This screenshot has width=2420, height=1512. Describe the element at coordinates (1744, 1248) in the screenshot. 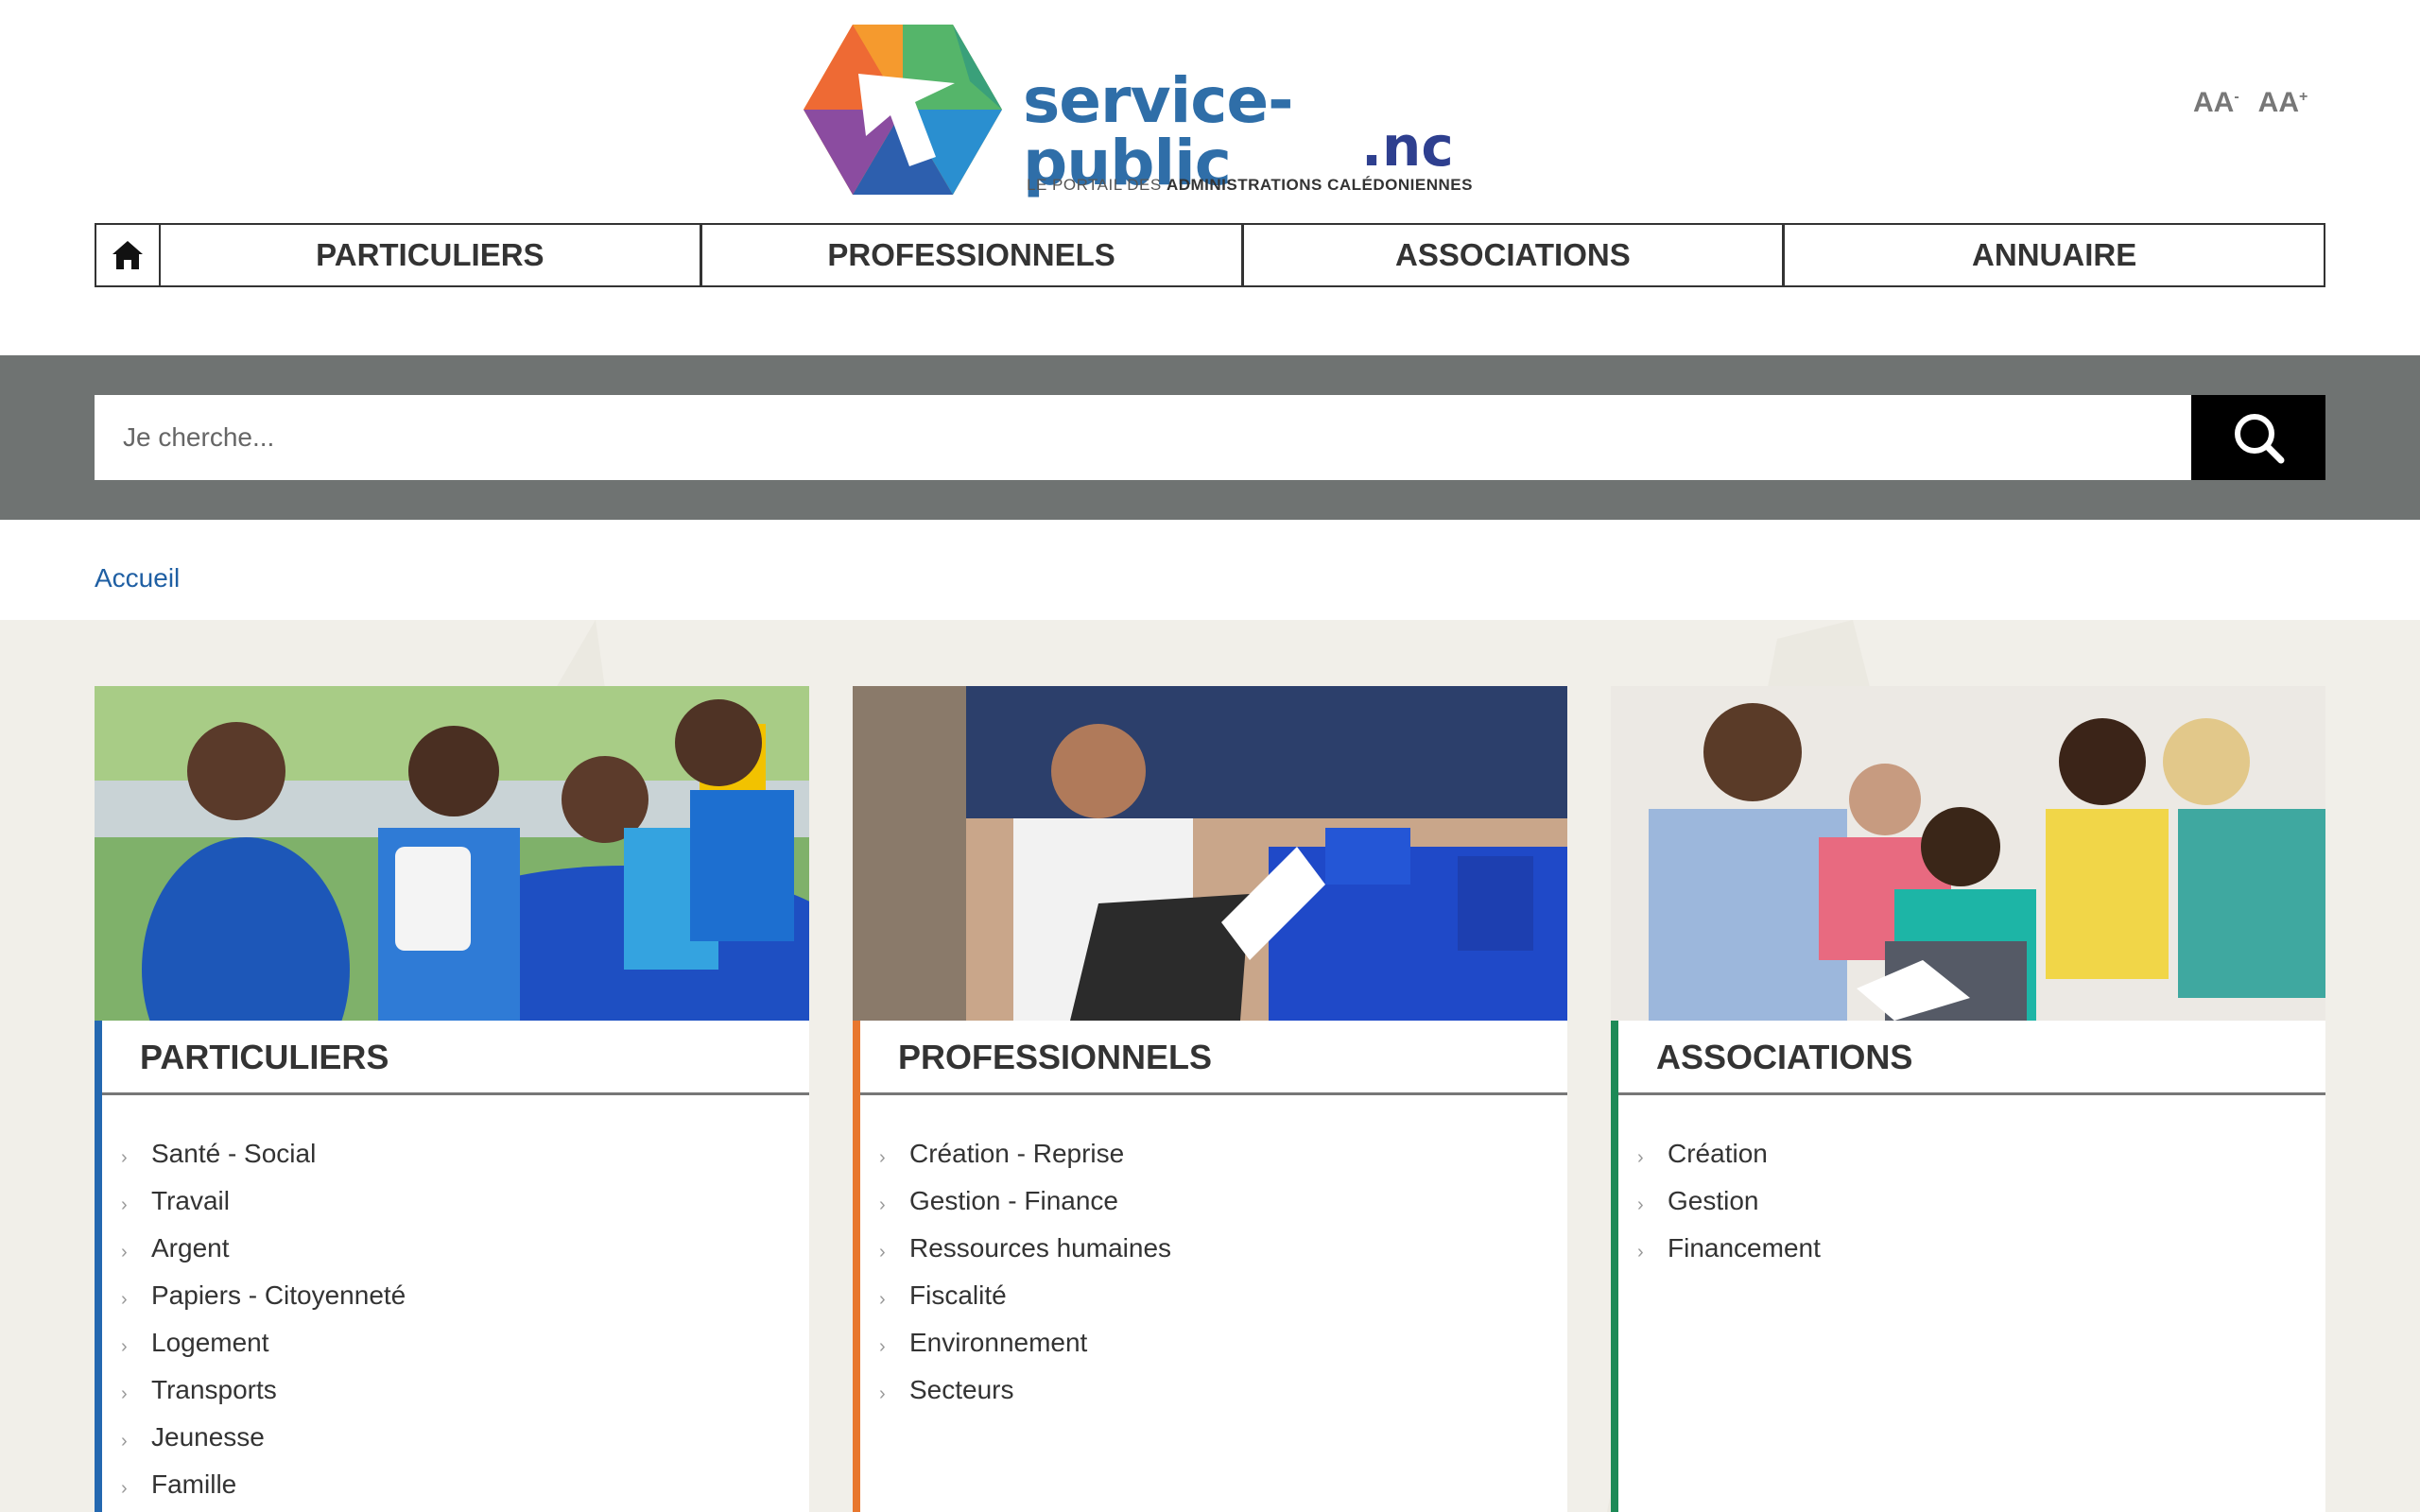

I see `list-item-label: Financement` at that location.